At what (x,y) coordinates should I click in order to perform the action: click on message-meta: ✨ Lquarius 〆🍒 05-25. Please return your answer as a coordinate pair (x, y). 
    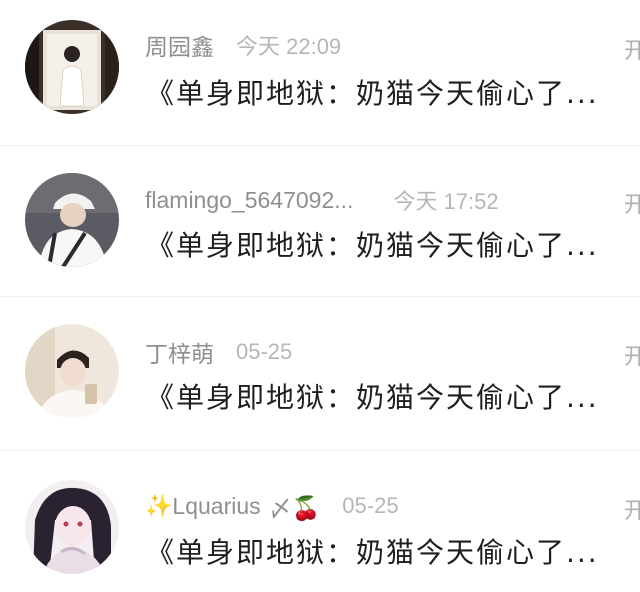
    Looking at the image, I should click on (372, 506).